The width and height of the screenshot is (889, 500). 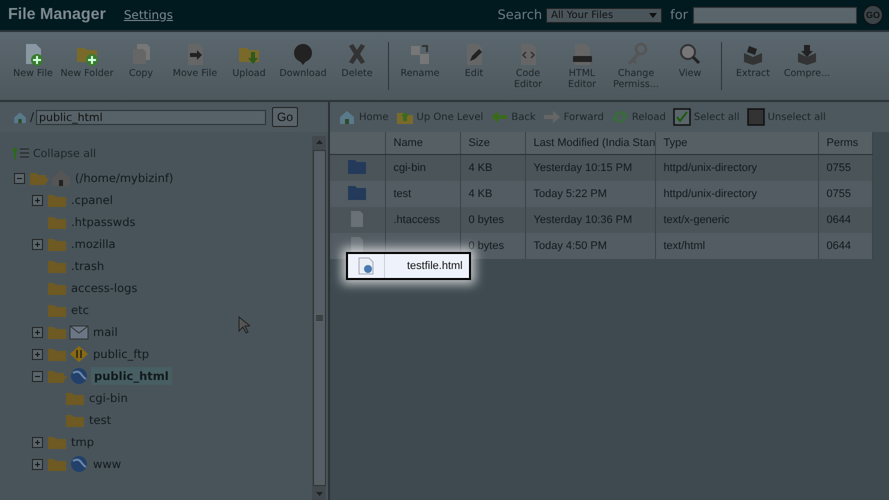 I want to click on modified-date: Today 5:22 PM, so click(x=570, y=194).